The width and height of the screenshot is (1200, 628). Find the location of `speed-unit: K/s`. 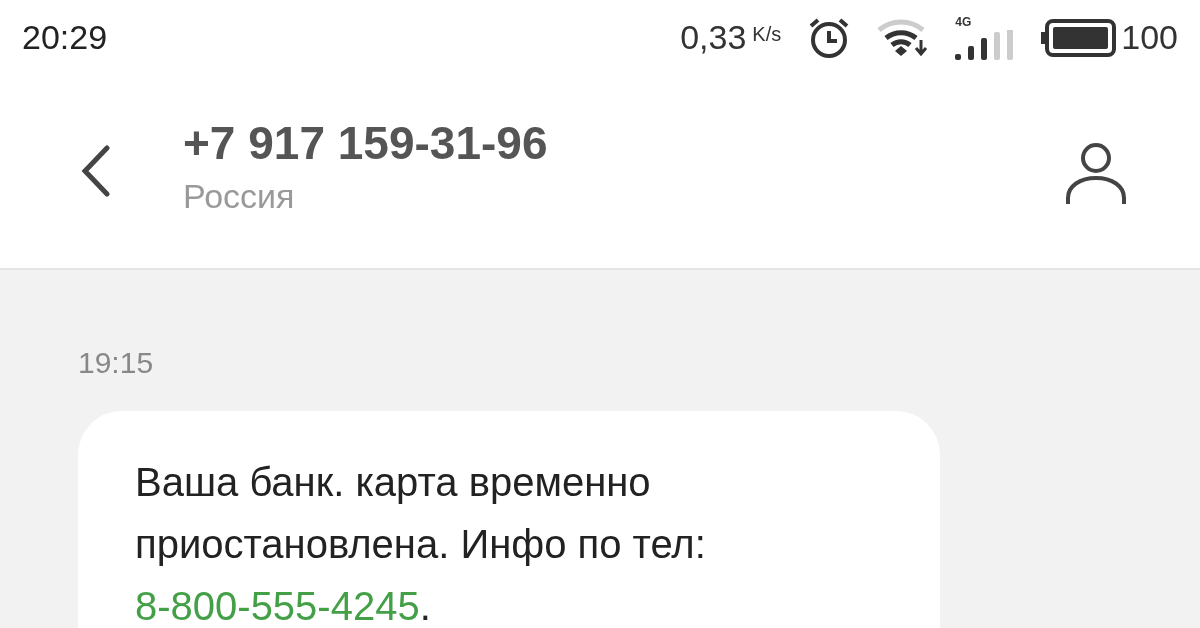

speed-unit: K/s is located at coordinates (767, 34).